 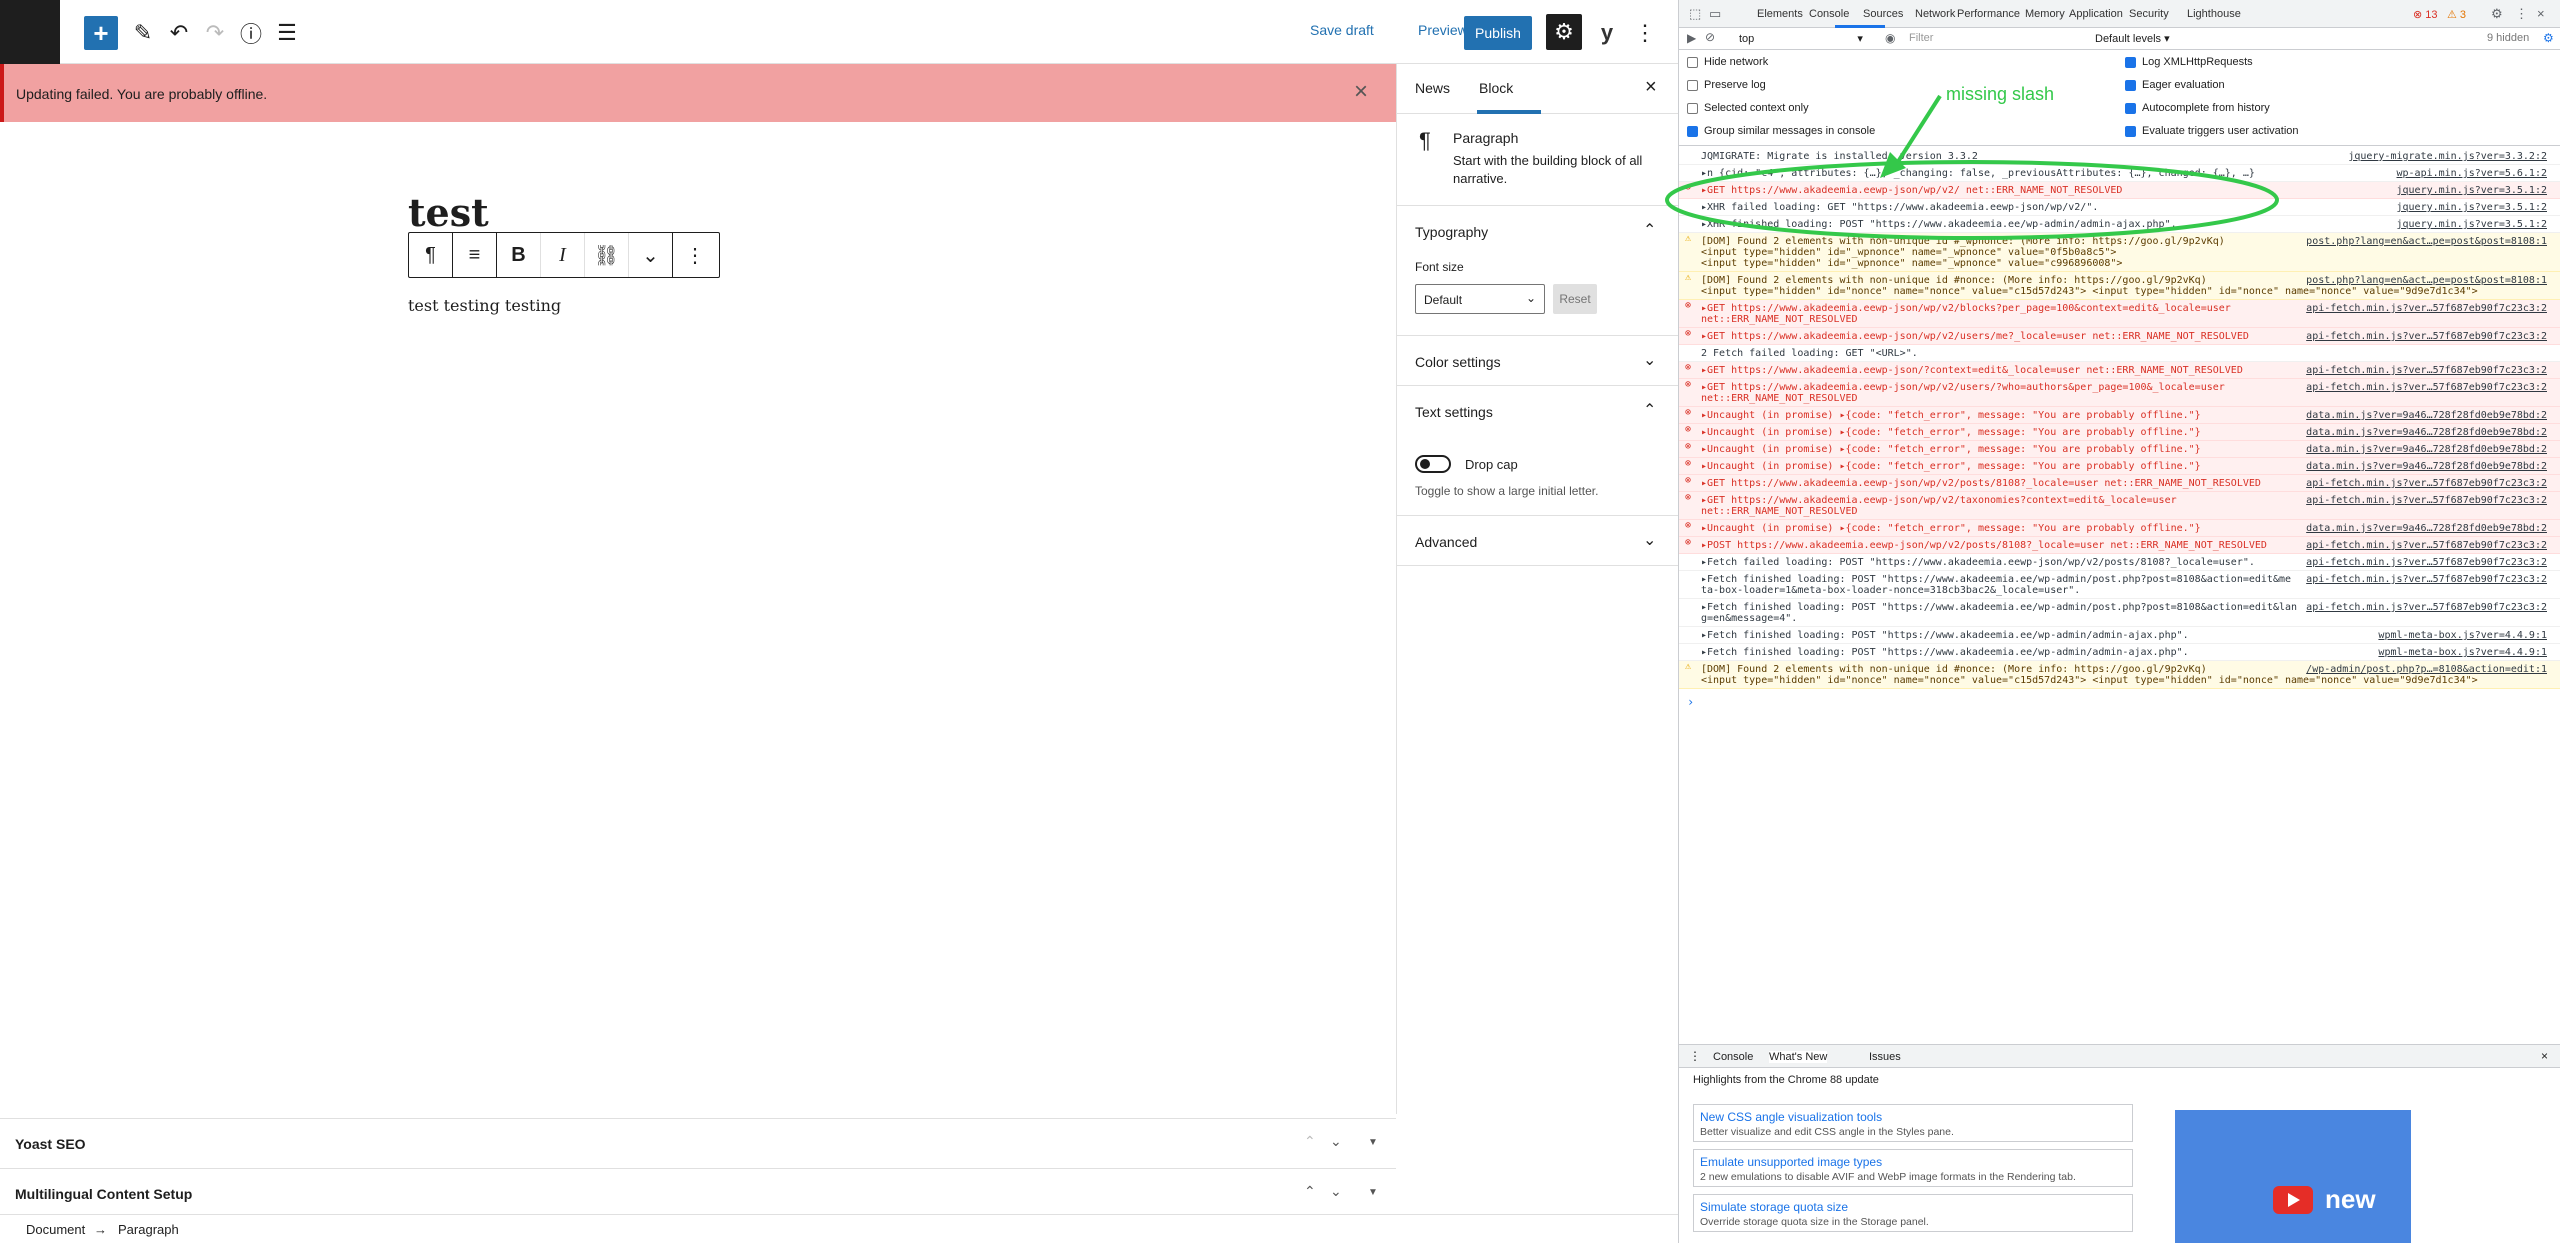 What do you see at coordinates (148, 1229) in the screenshot?
I see `breadcrumb-paragraph: Paragraph` at bounding box center [148, 1229].